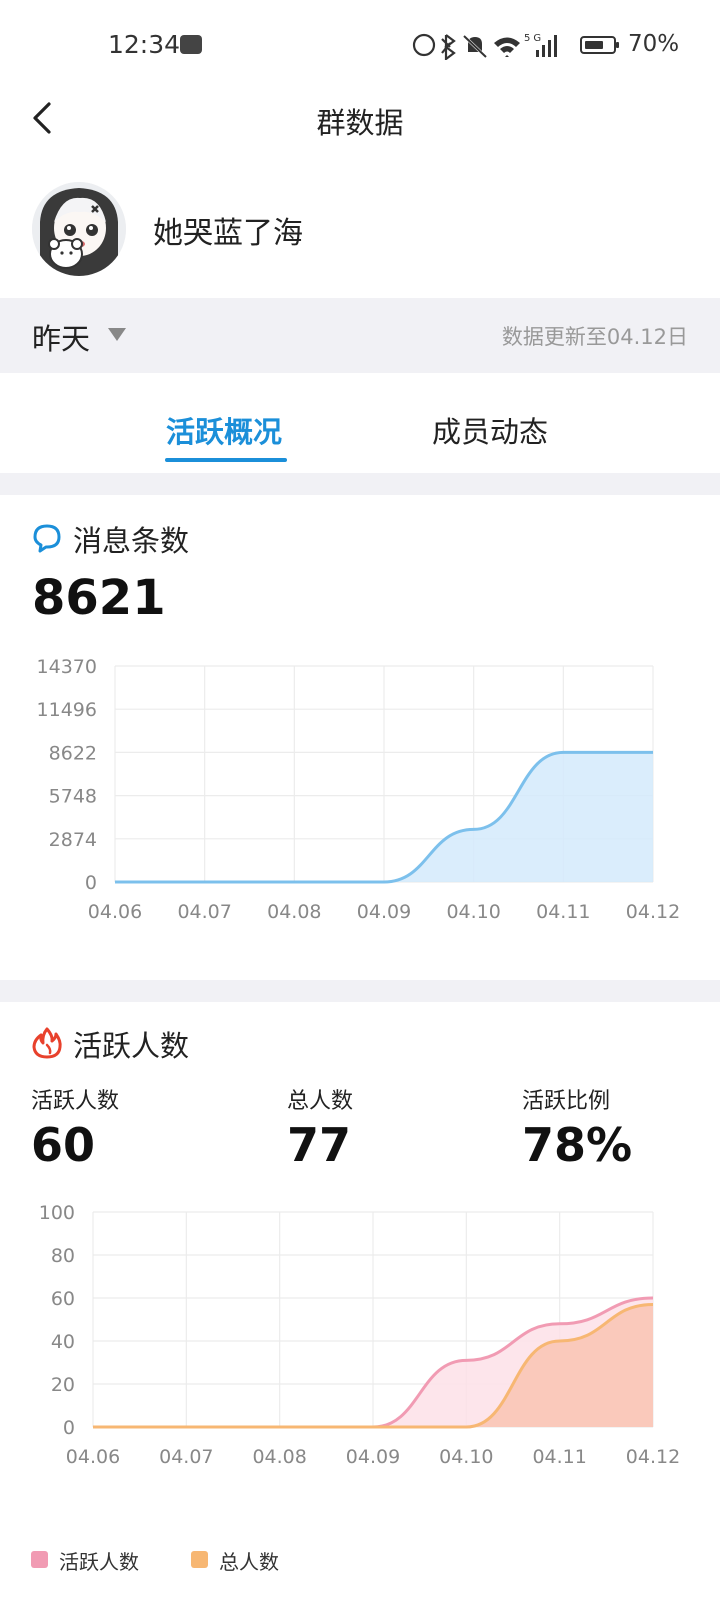  What do you see at coordinates (73, 840) in the screenshot?
I see `y-tick-label: 2874` at bounding box center [73, 840].